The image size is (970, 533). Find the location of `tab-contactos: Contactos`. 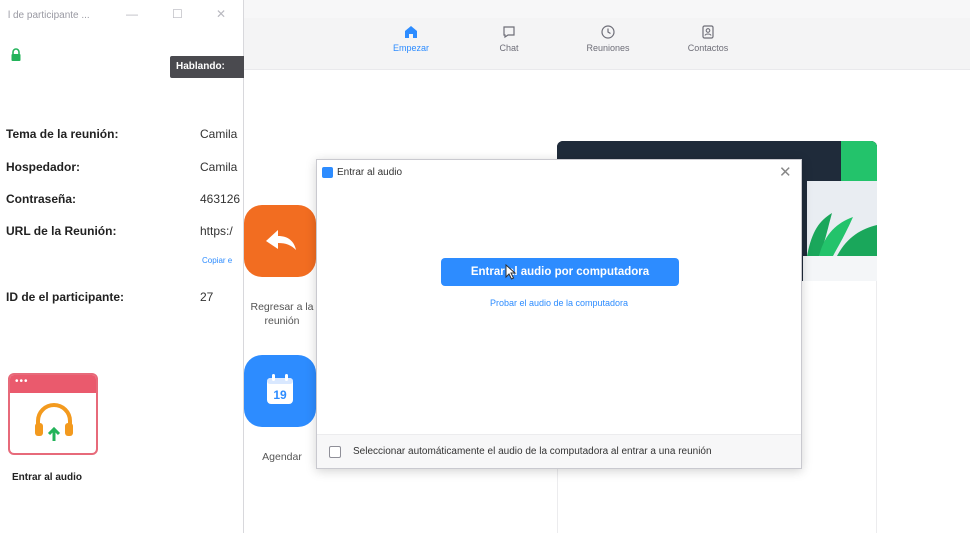

tab-contactos: Contactos is located at coordinates (708, 45).